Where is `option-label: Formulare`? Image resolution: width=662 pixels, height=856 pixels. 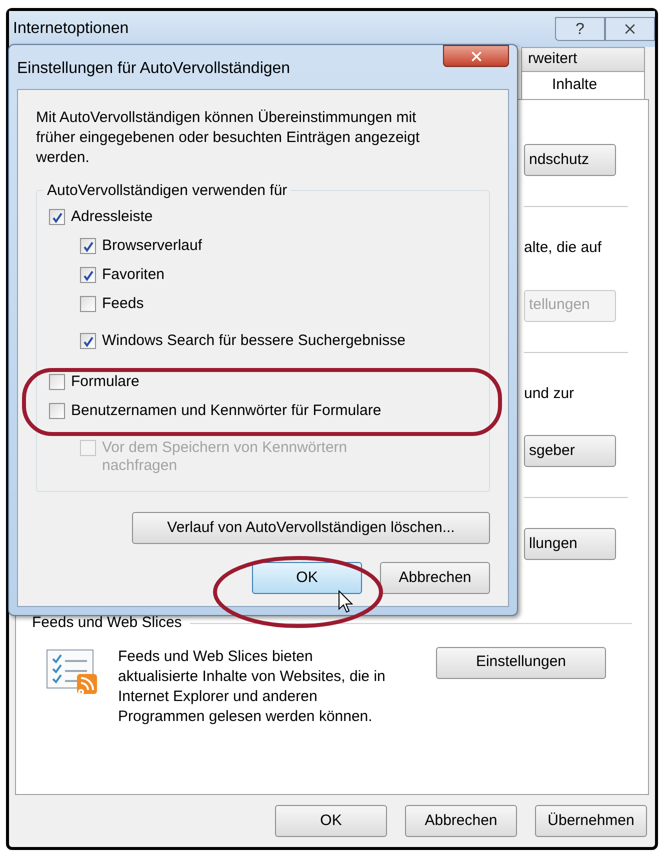
option-label: Formulare is located at coordinates (105, 382).